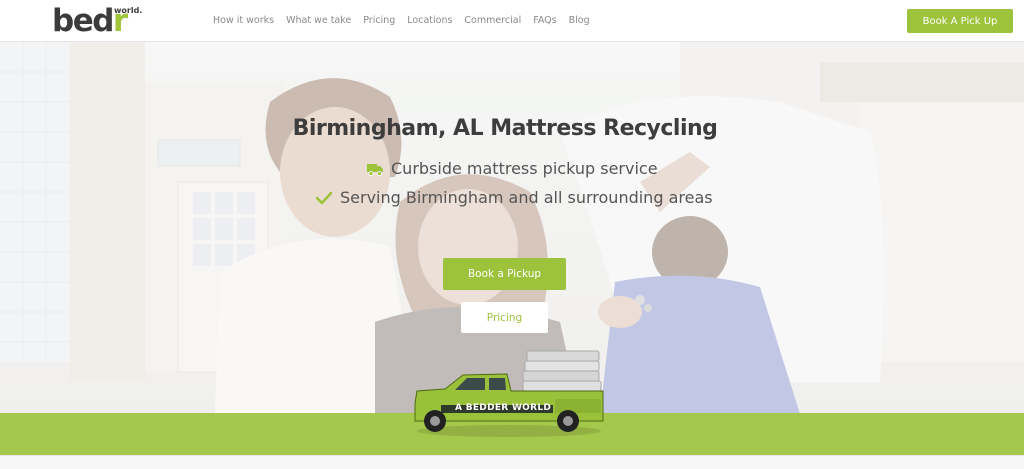 The width and height of the screenshot is (1024, 469). I want to click on nav-blog: Blog, so click(579, 20).